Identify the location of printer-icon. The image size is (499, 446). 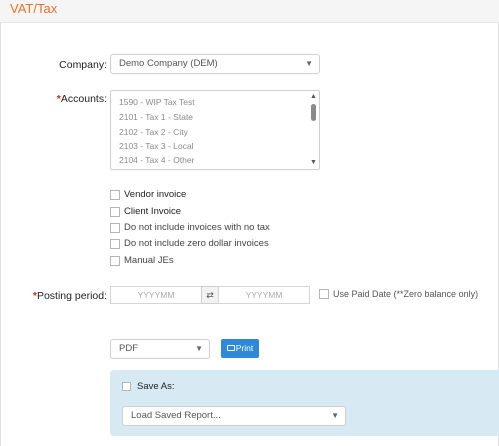
(230, 347).